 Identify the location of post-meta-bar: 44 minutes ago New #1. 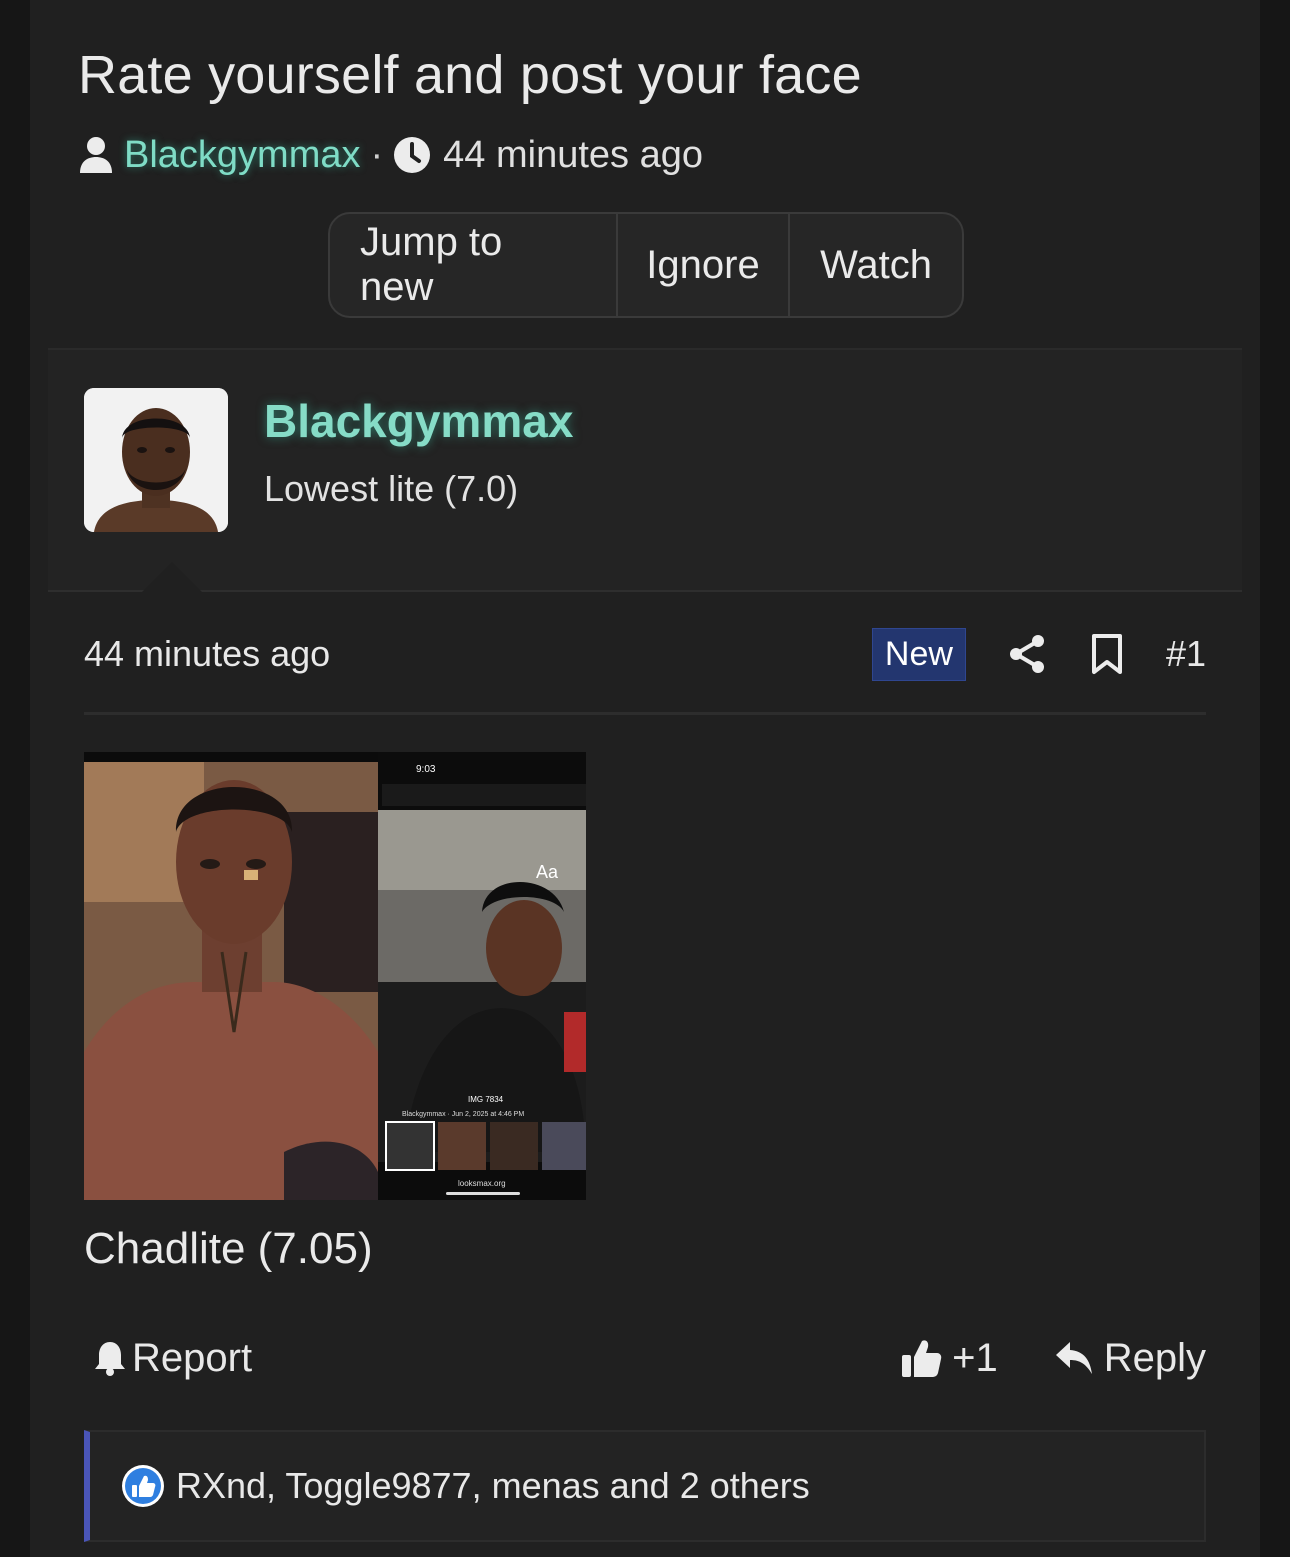
(645, 654).